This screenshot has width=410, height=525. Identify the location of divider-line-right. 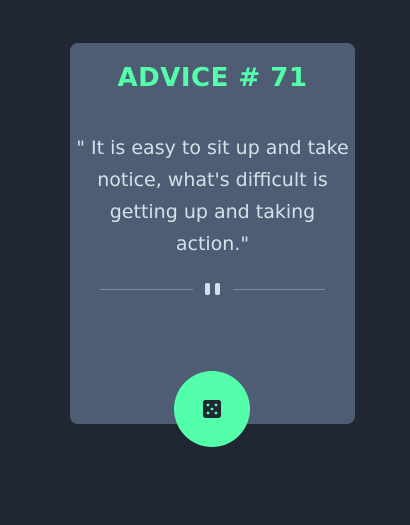
(278, 289).